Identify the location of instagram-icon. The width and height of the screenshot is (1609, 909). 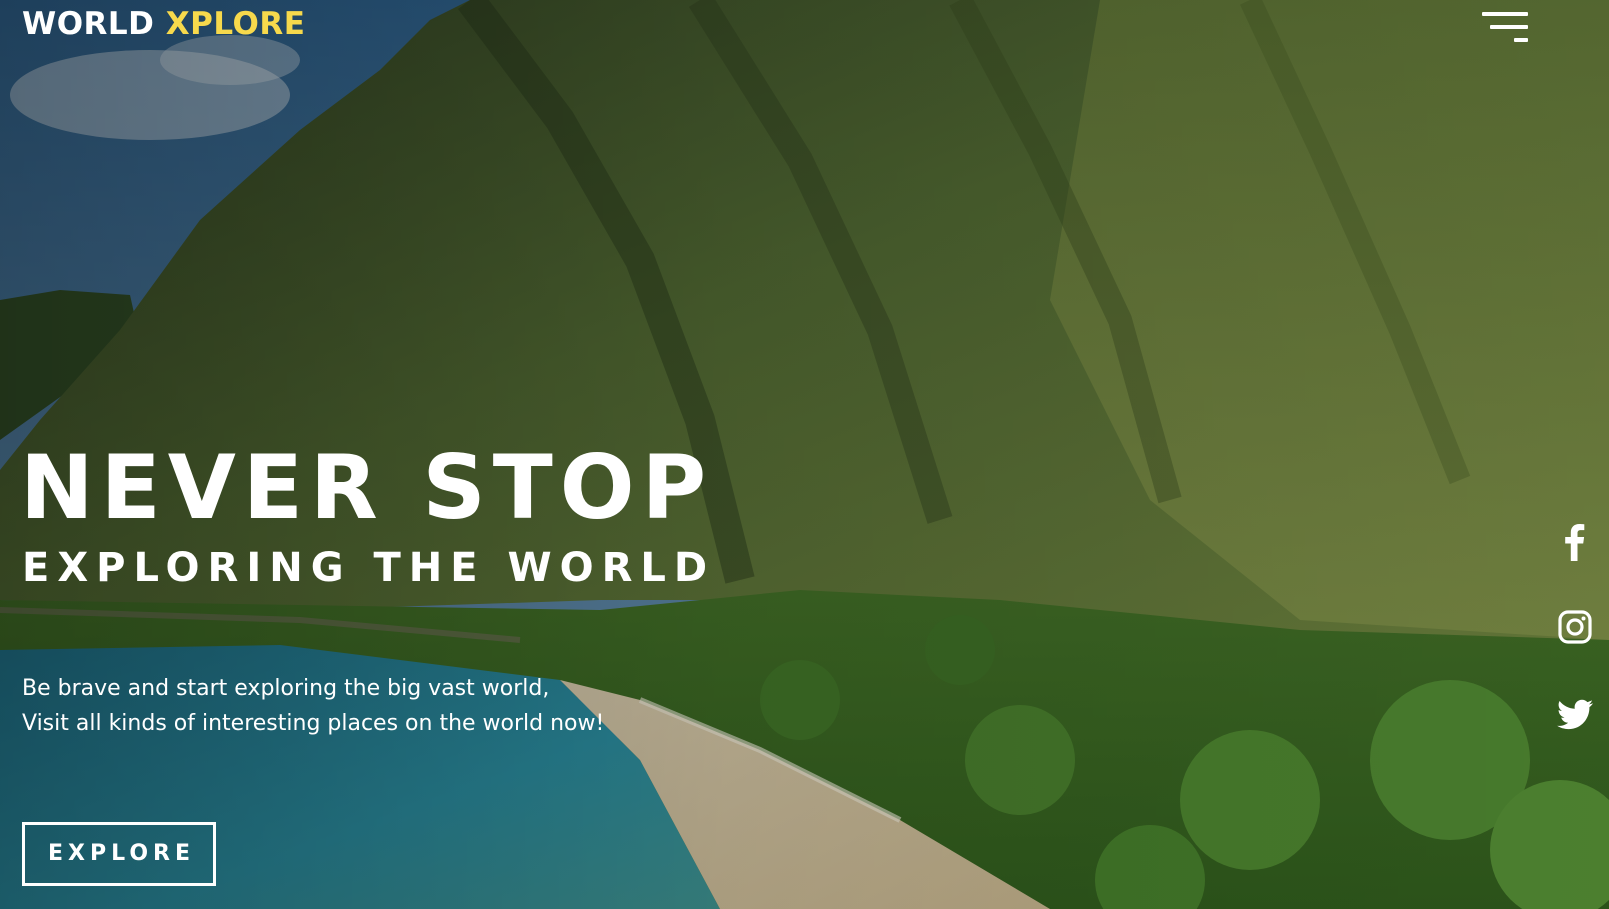
(1575, 627).